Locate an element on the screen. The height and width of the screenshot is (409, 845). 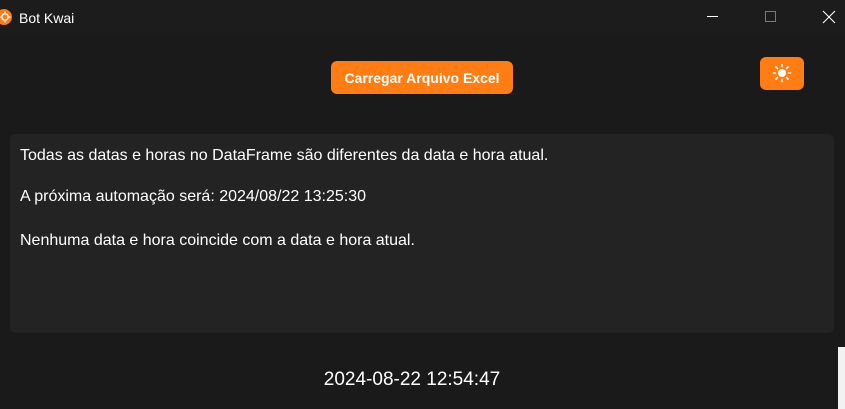
theme-toggle-button is located at coordinates (782, 73).